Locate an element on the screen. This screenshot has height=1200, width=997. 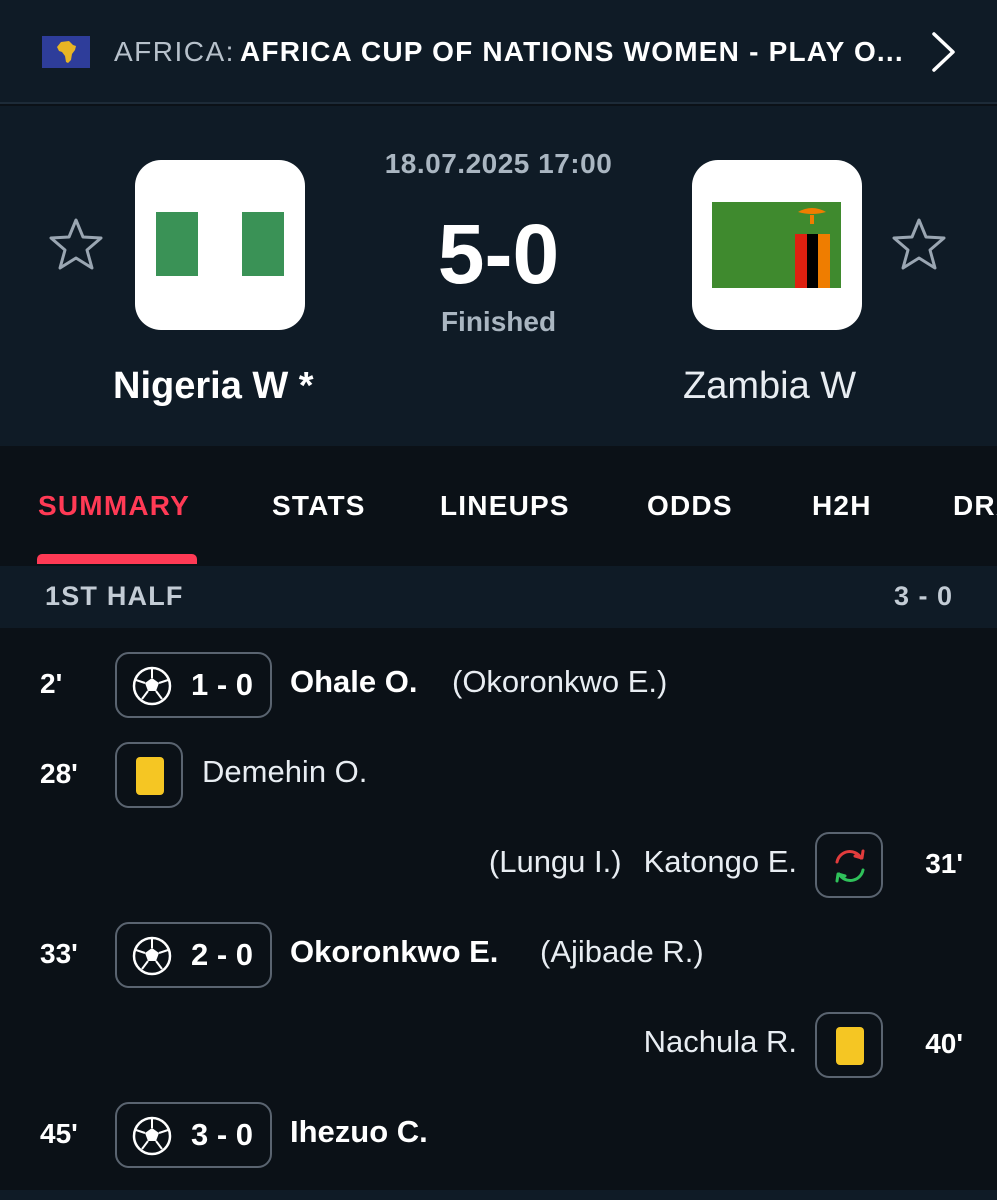
player-out: (Lungu I.) is located at coordinates (555, 861).